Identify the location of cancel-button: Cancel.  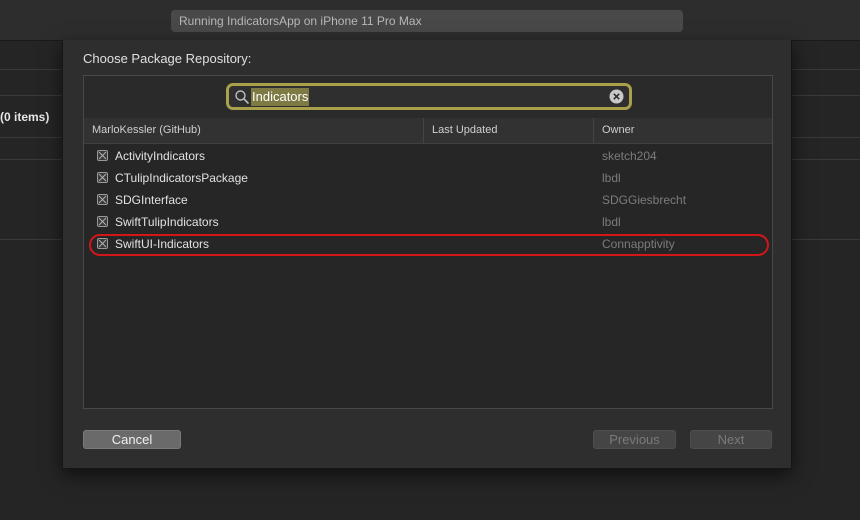
(132, 439).